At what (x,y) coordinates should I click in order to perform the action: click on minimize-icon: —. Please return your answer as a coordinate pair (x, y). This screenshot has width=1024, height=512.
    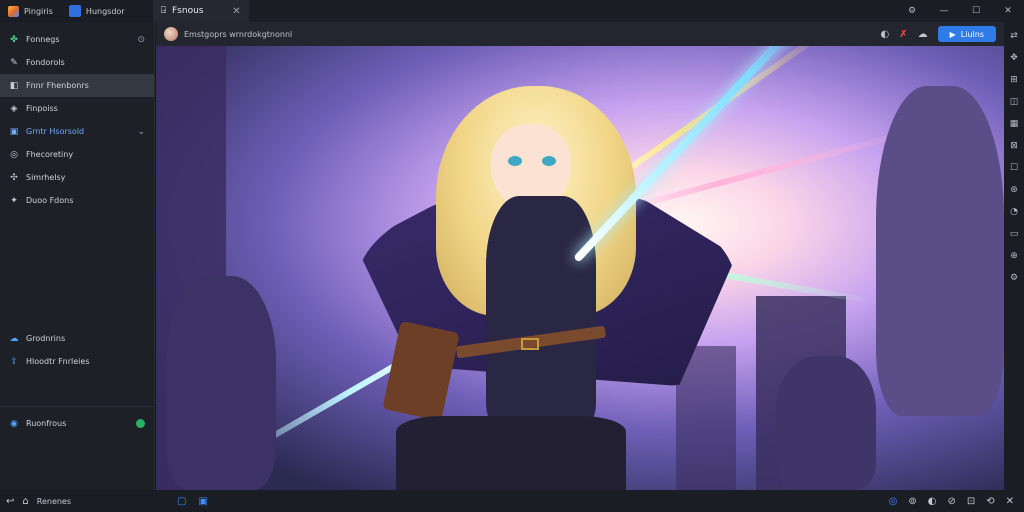
    Looking at the image, I should click on (944, 11).